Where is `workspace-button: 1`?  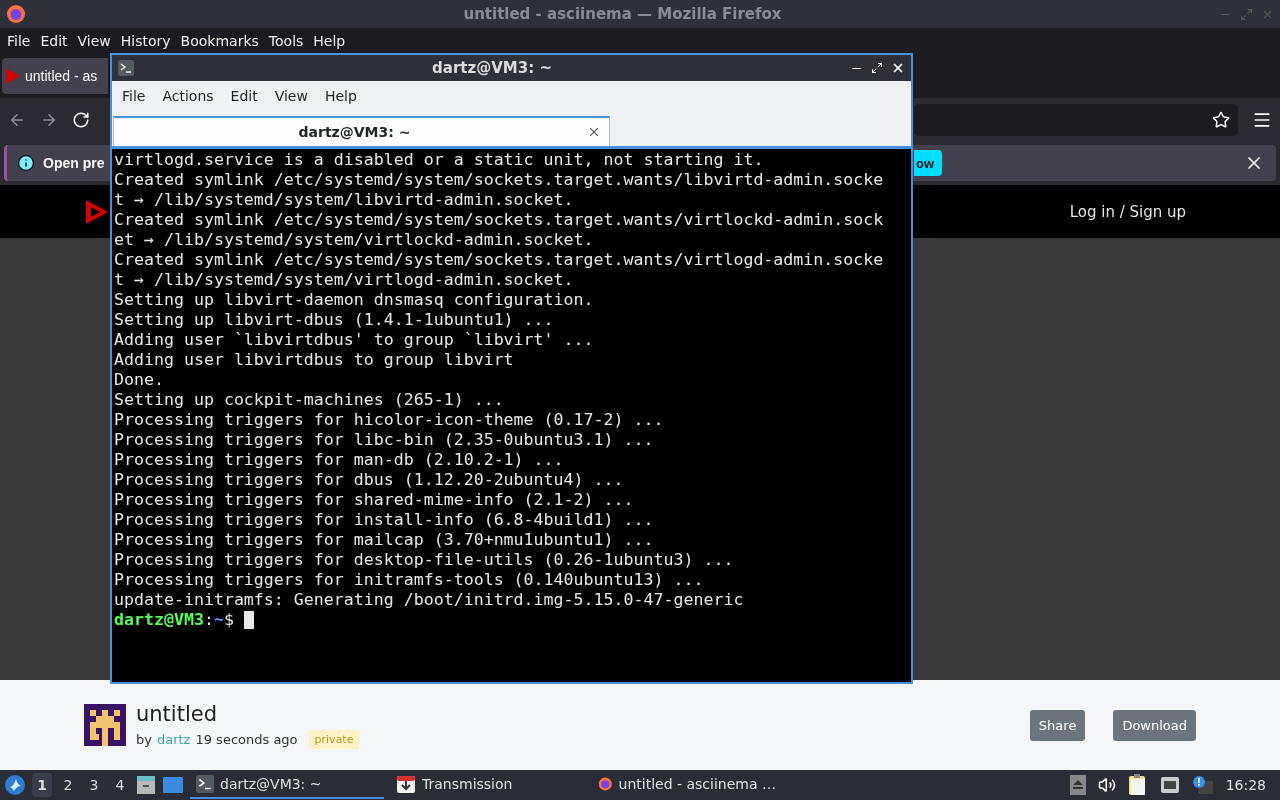 workspace-button: 1 is located at coordinates (42, 785).